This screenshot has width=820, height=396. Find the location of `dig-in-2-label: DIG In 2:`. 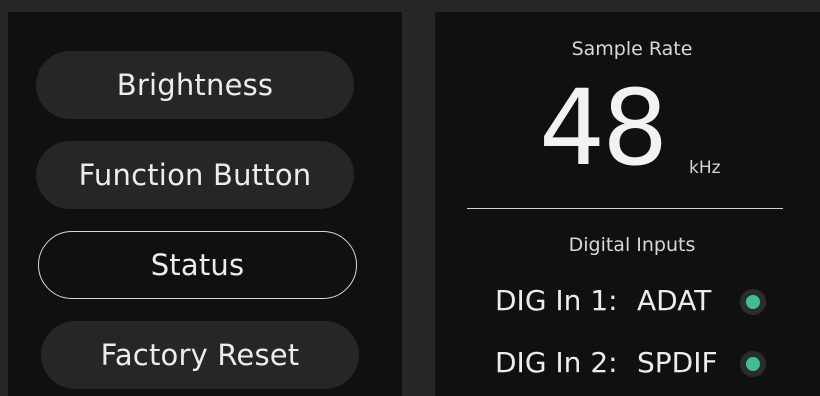

dig-in-2-label: DIG In 2: is located at coordinates (556, 362).